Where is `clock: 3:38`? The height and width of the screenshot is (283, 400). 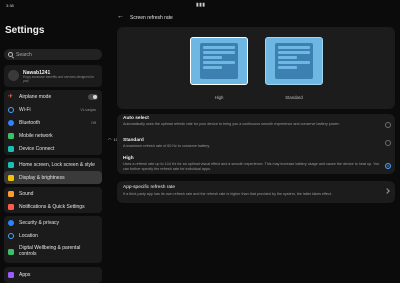
clock: 3:38 is located at coordinates (10, 5).